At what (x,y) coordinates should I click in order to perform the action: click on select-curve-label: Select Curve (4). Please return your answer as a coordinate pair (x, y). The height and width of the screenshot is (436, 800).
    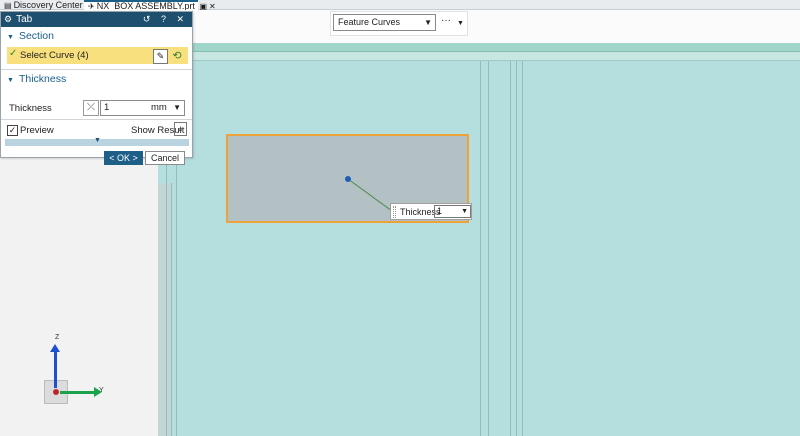
    Looking at the image, I should click on (54, 55).